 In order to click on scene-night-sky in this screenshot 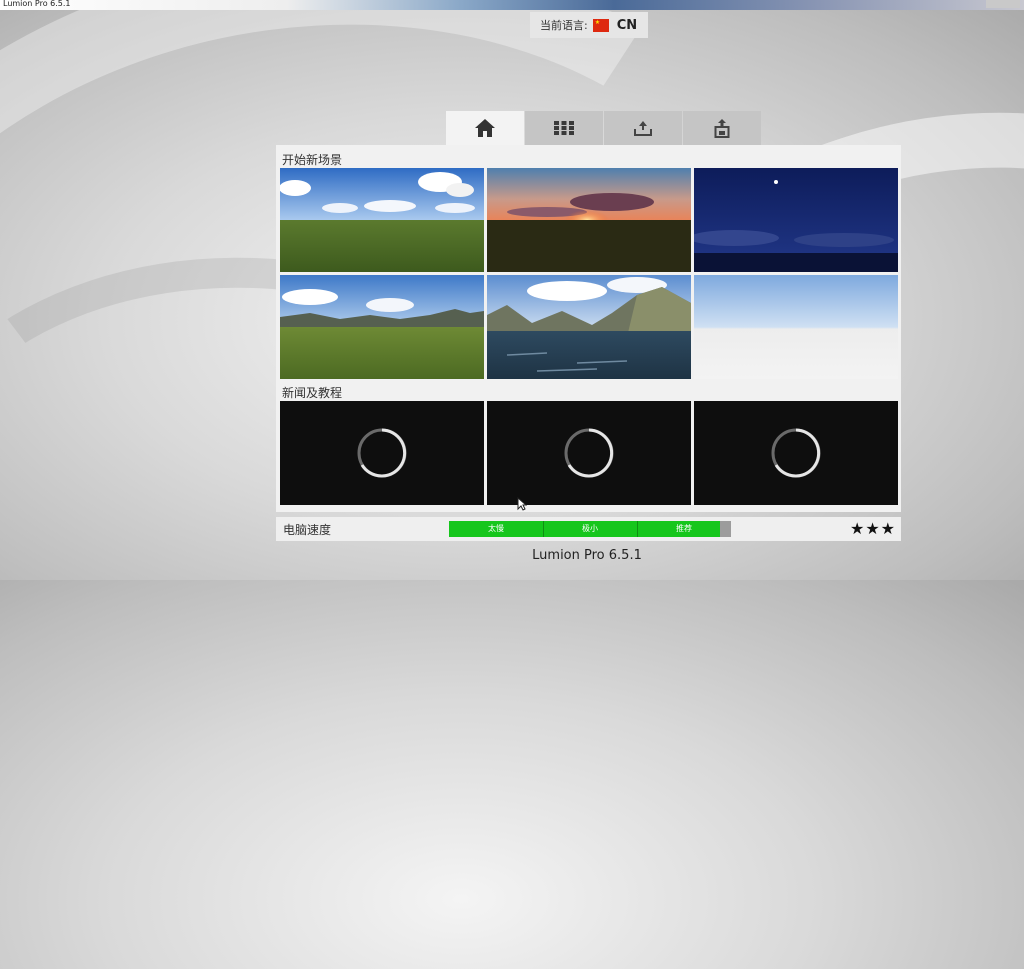, I will do `click(796, 220)`.